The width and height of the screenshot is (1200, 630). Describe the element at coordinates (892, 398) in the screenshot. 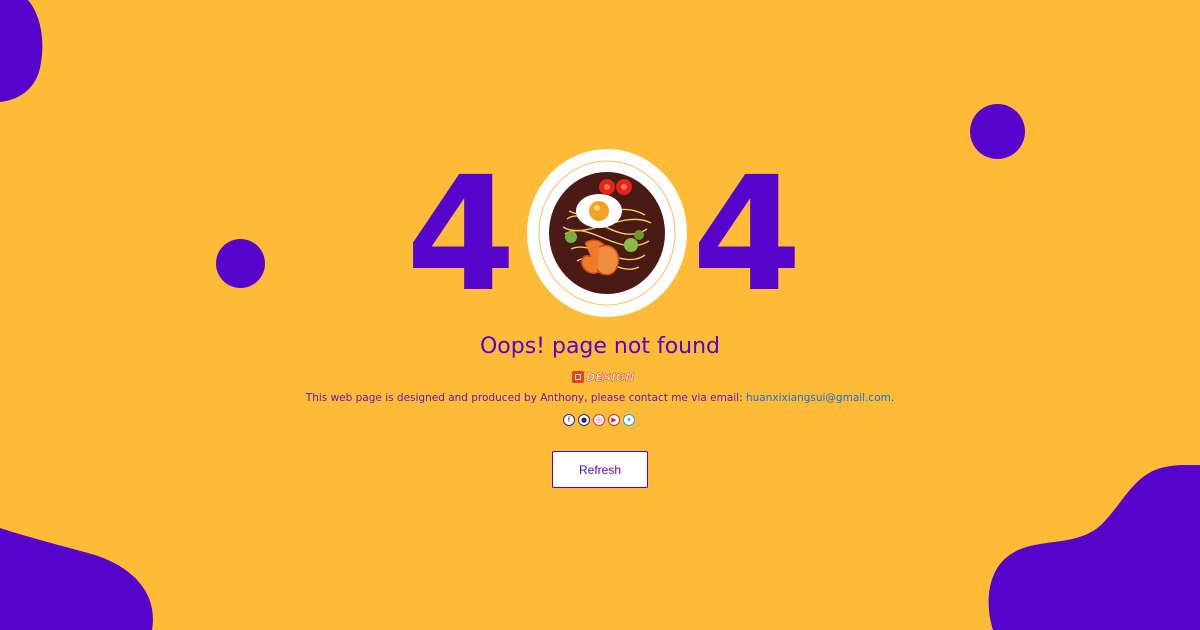

I see `description-trailing: .` at that location.